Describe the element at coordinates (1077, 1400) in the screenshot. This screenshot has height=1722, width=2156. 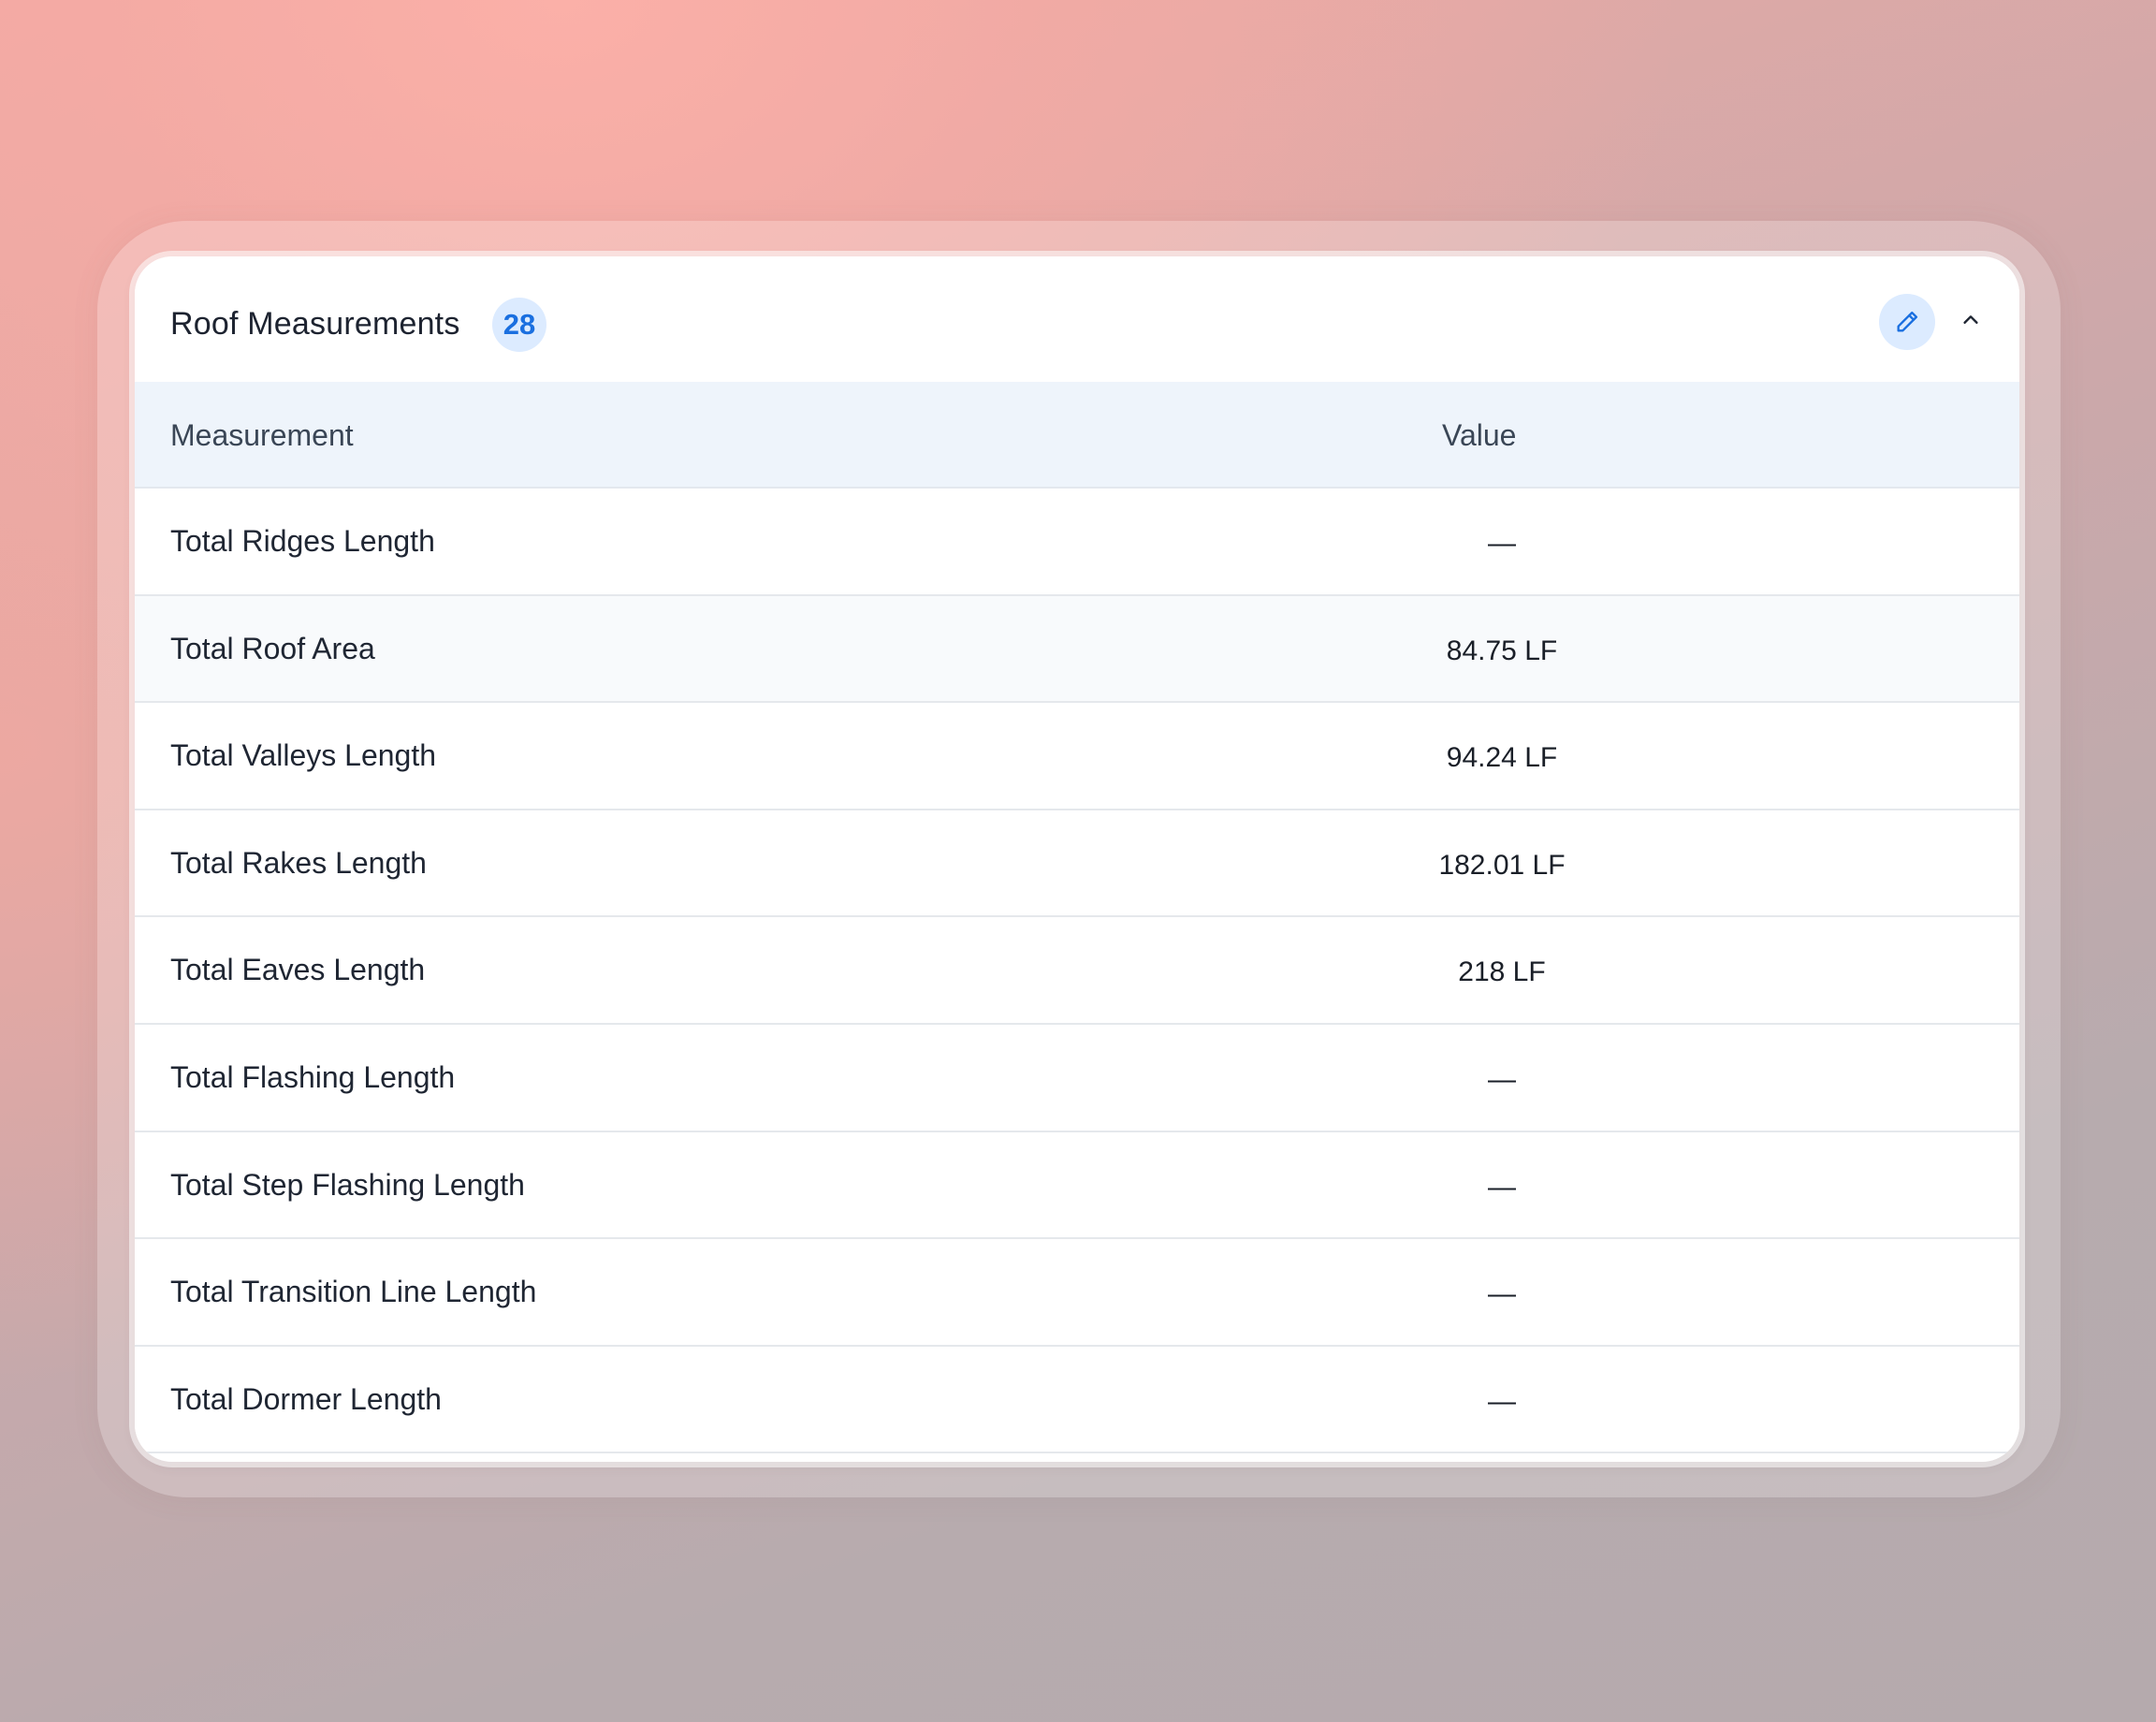
I see `table-row: Total Dormer Length —` at that location.